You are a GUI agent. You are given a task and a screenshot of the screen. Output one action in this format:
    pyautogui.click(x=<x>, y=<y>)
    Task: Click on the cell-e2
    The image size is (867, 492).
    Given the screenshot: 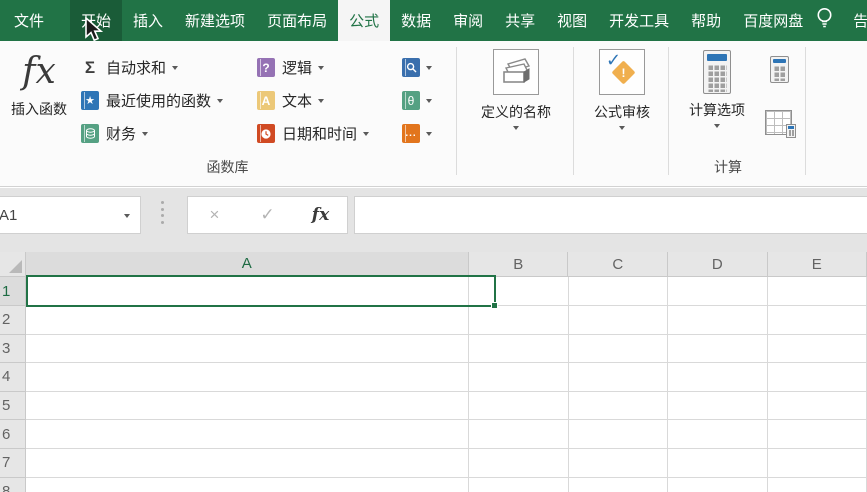 What is the action you would take?
    pyautogui.click(x=817, y=320)
    